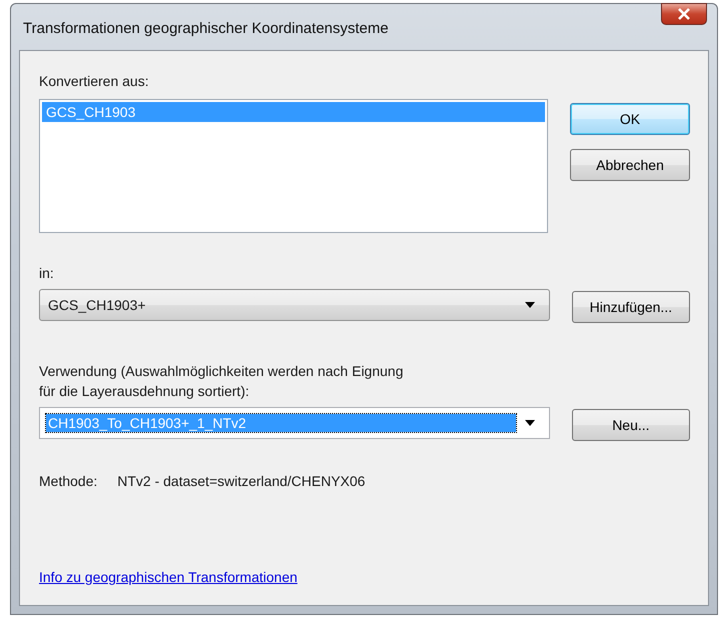 This screenshot has height=622, width=720. I want to click on dialog-button: OK, so click(630, 119).